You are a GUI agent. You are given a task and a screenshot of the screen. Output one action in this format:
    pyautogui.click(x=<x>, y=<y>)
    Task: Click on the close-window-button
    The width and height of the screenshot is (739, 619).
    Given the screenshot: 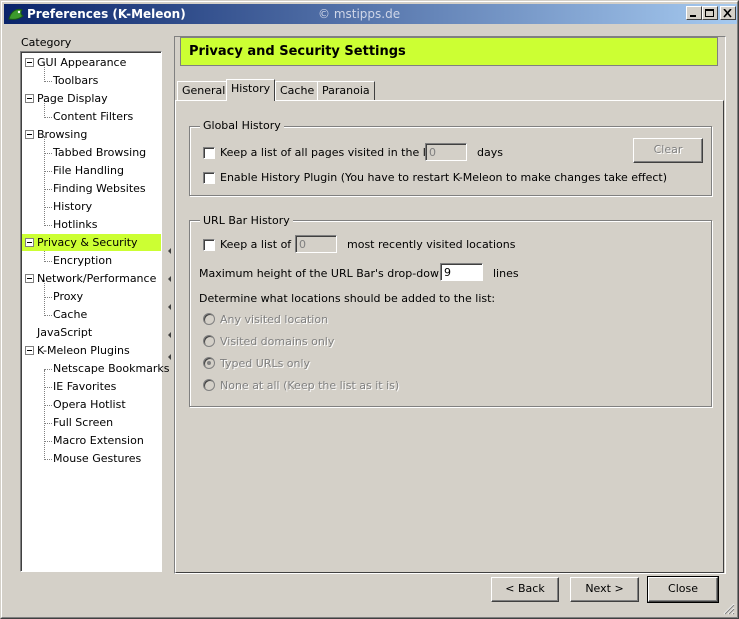 What is the action you would take?
    pyautogui.click(x=728, y=13)
    